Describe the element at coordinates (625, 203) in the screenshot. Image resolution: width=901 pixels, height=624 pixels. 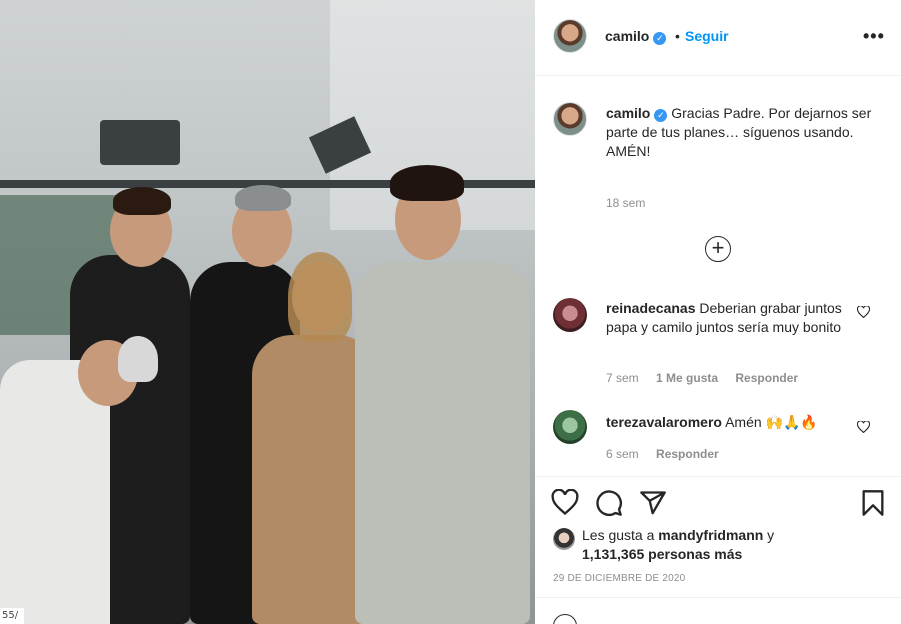
I see `caption-timestamp: 18 sem` at that location.